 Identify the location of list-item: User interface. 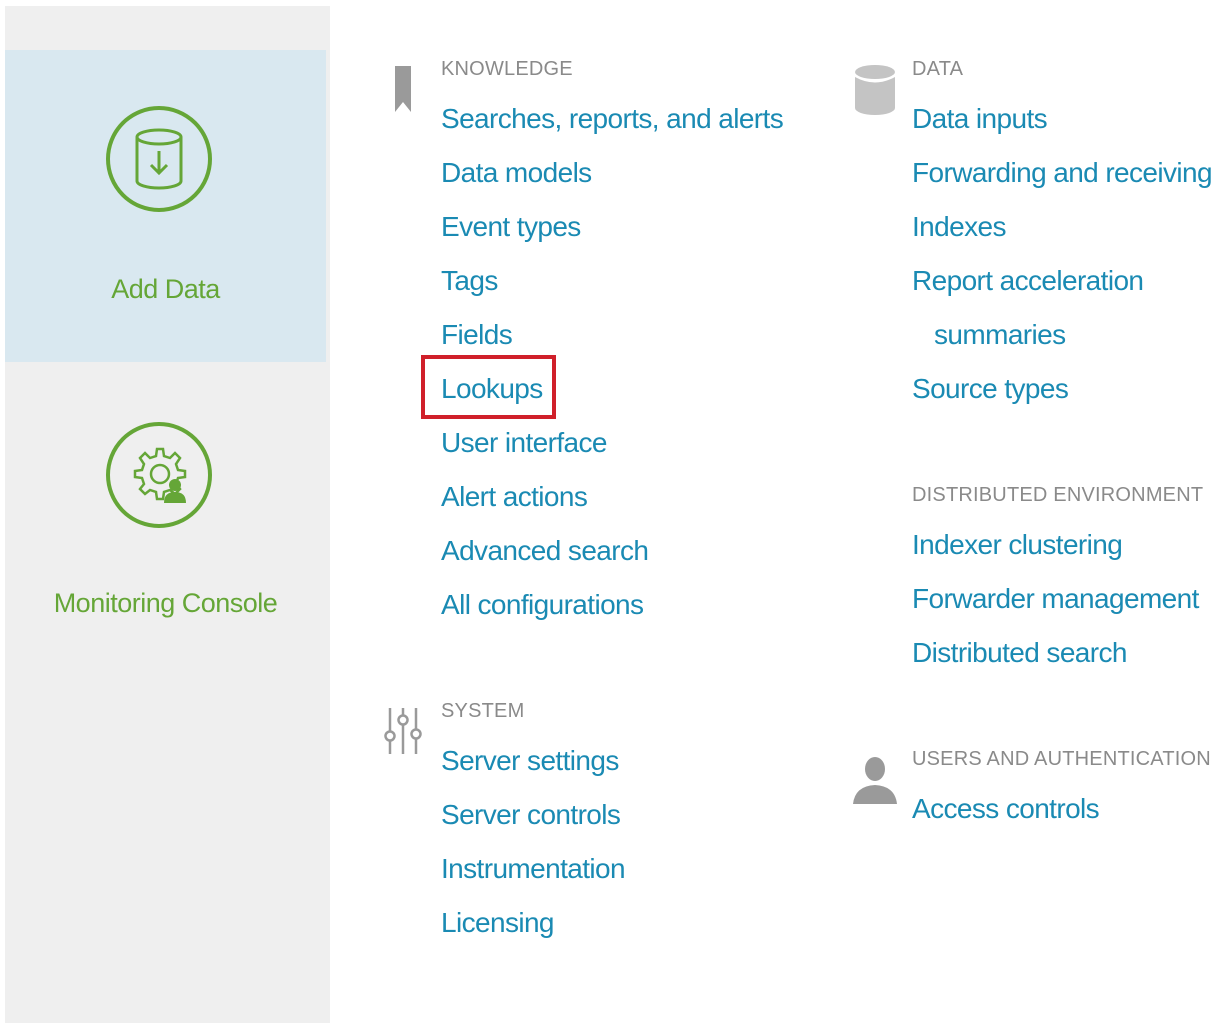
(612, 443).